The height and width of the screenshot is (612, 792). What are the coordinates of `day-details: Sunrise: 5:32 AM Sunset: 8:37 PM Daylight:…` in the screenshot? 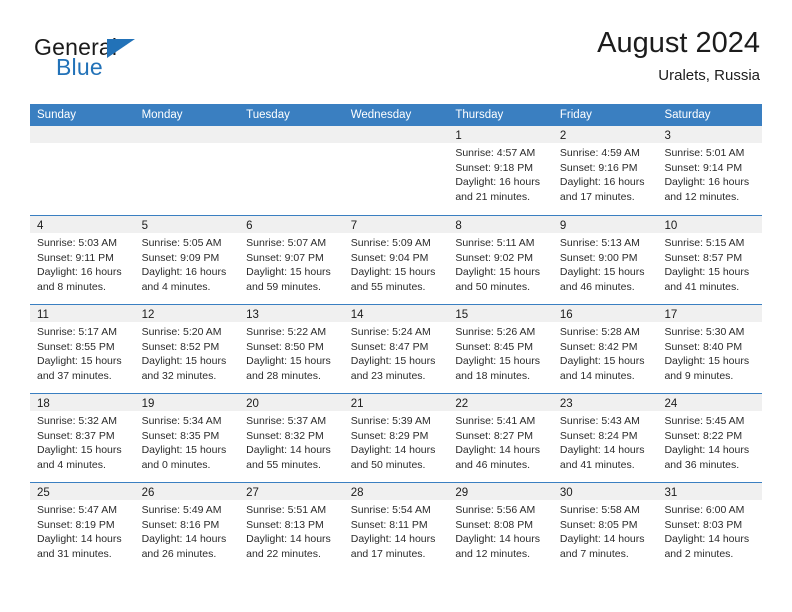 It's located at (82, 441).